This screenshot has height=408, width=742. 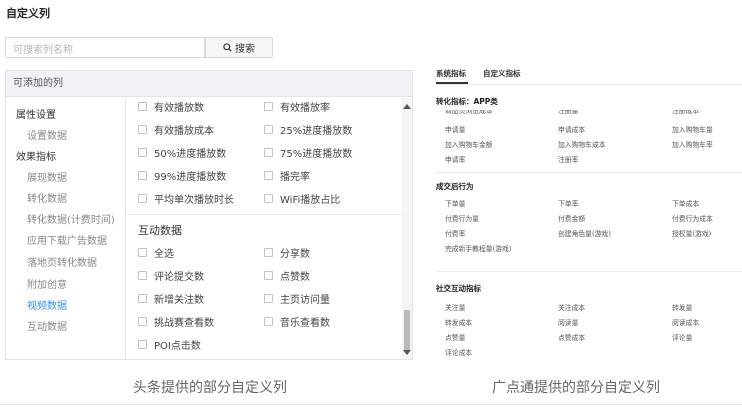 I want to click on search-input, so click(x=104, y=50).